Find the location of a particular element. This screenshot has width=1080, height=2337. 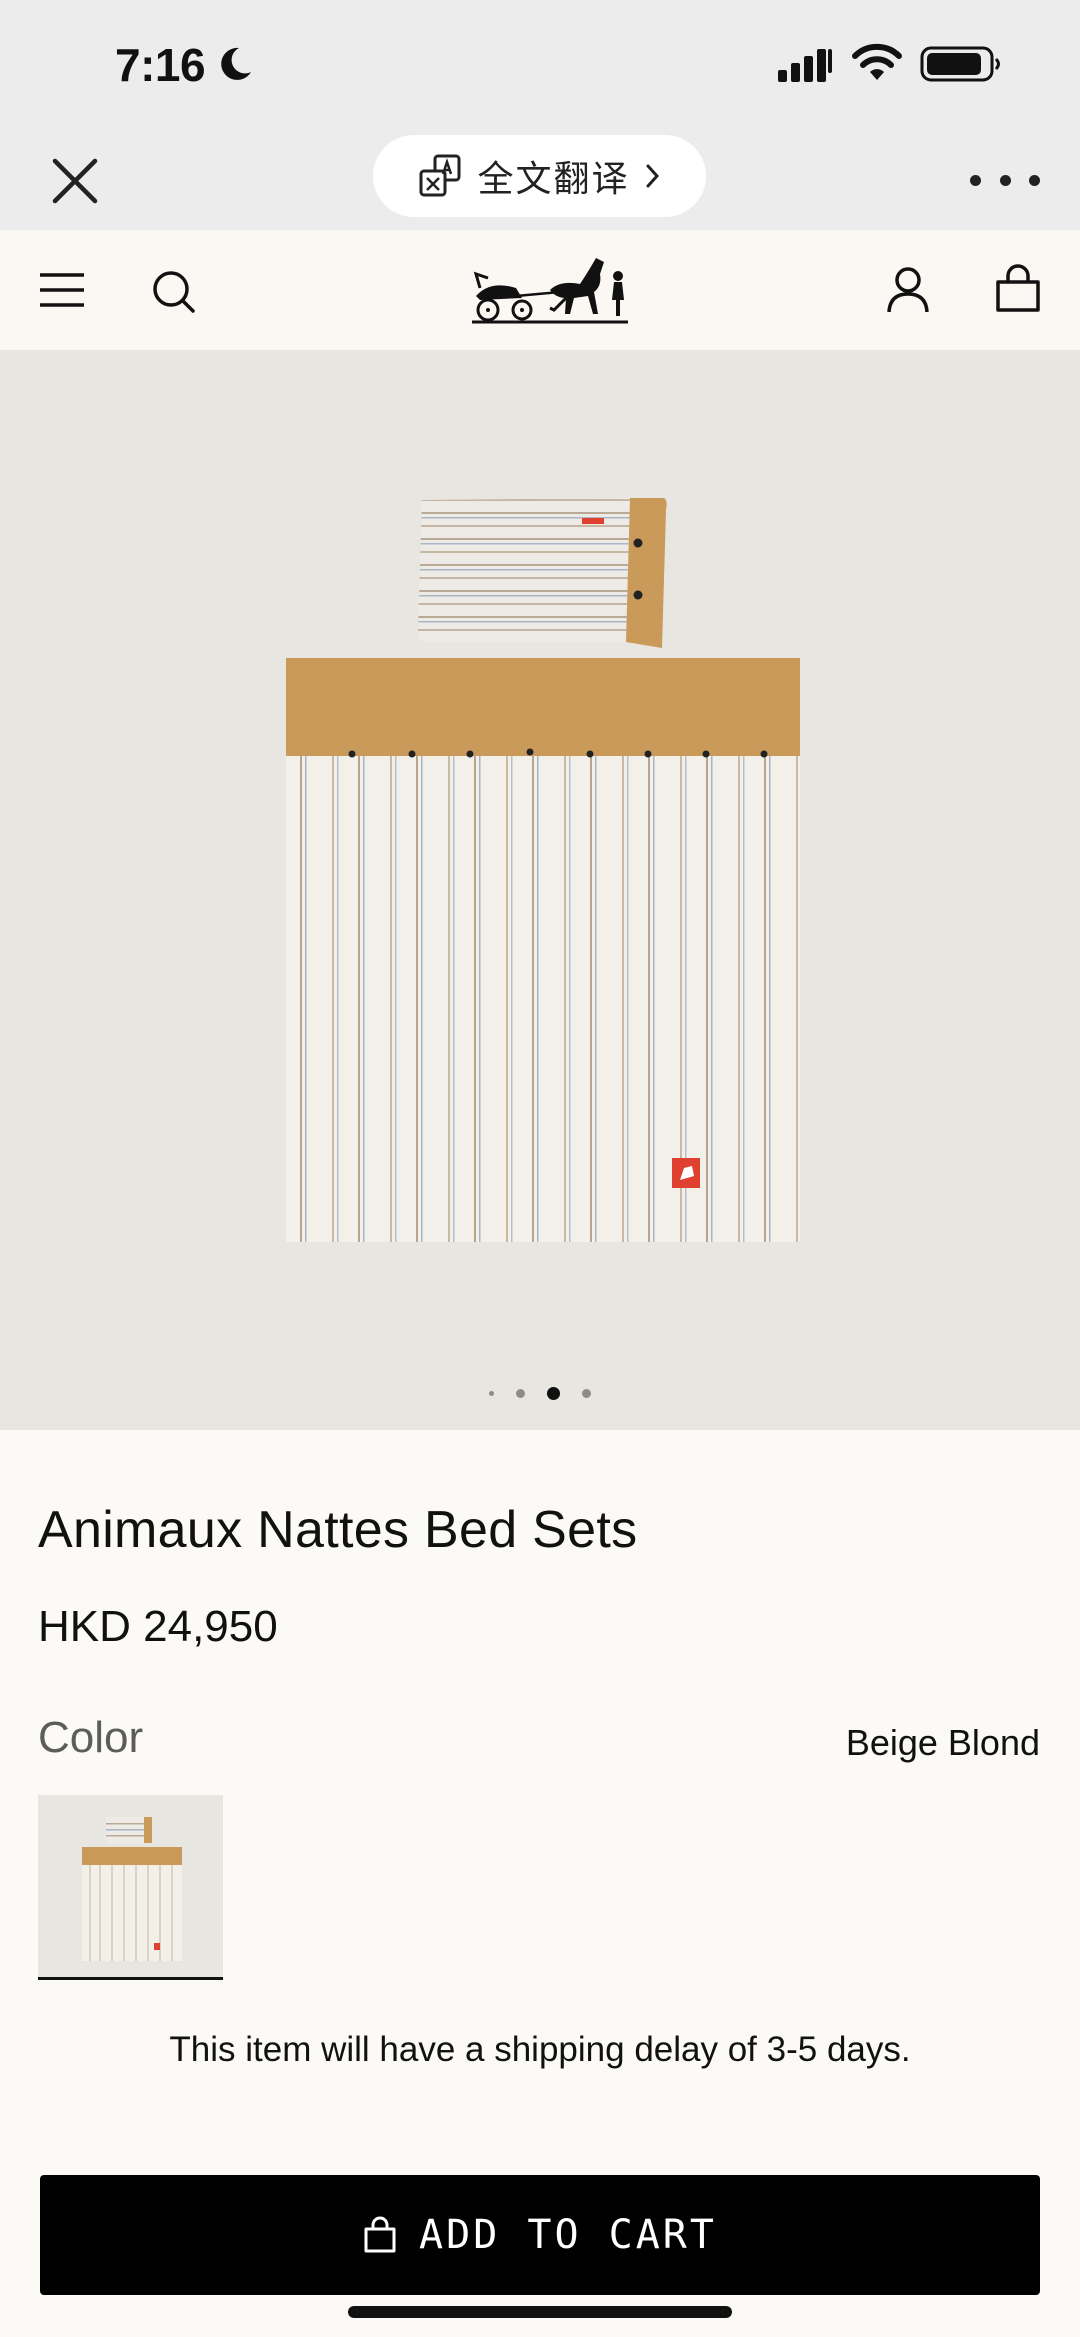

site-header is located at coordinates (540, 290).